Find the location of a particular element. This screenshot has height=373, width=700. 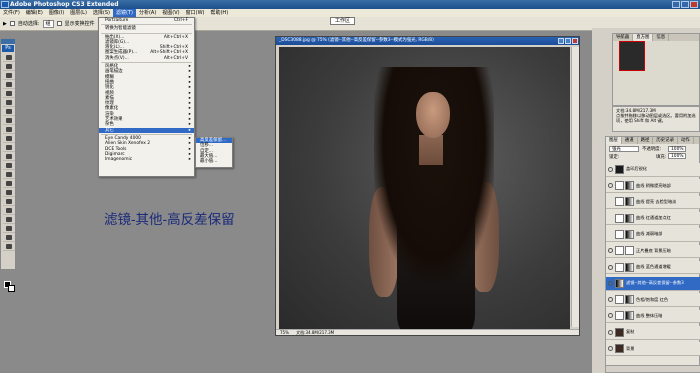

brush-tool is located at coordinates (9, 121).